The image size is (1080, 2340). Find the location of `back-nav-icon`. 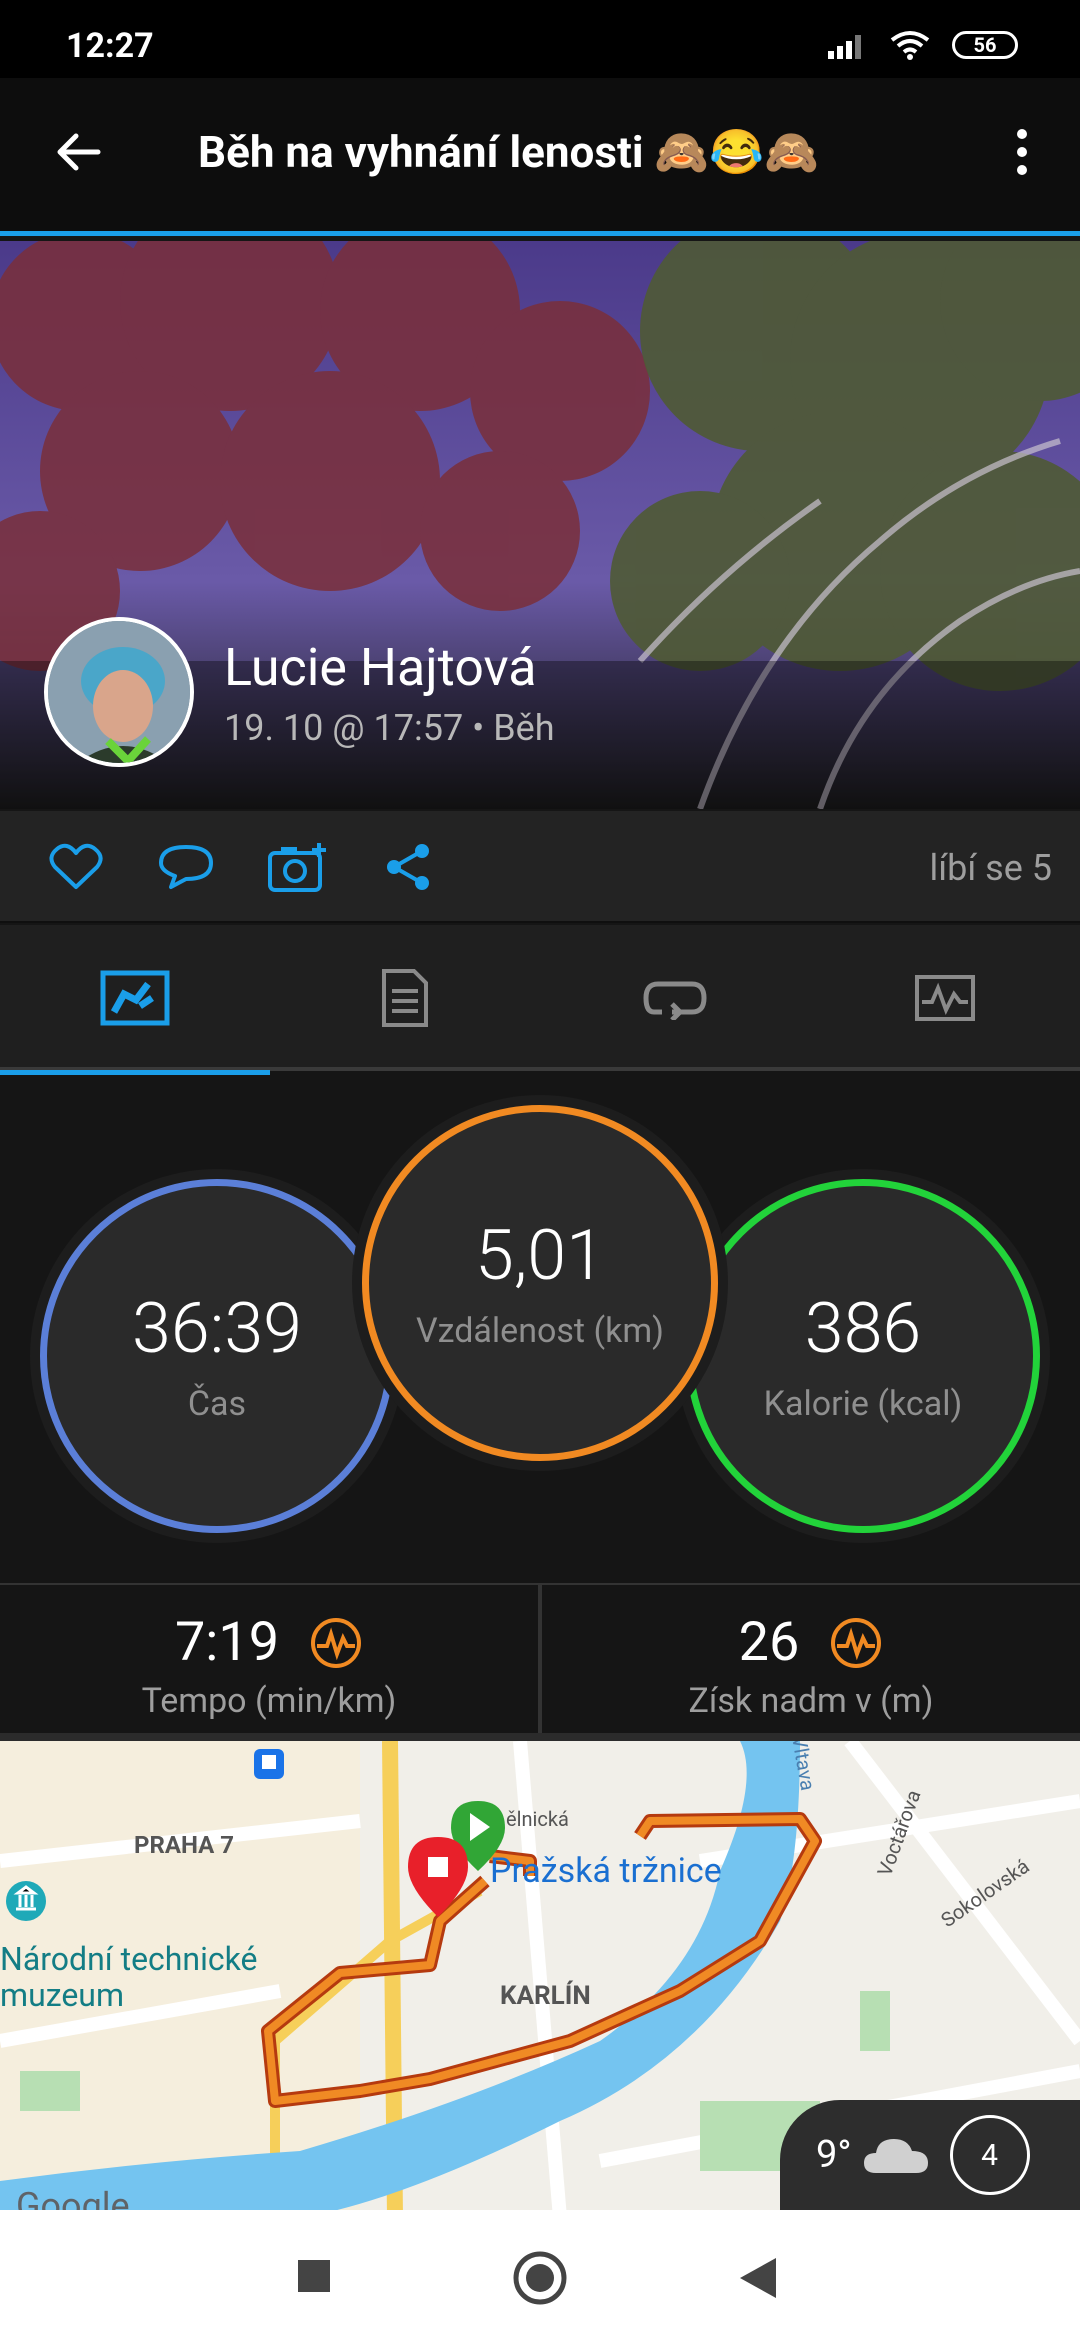

back-nav-icon is located at coordinates (758, 2278).